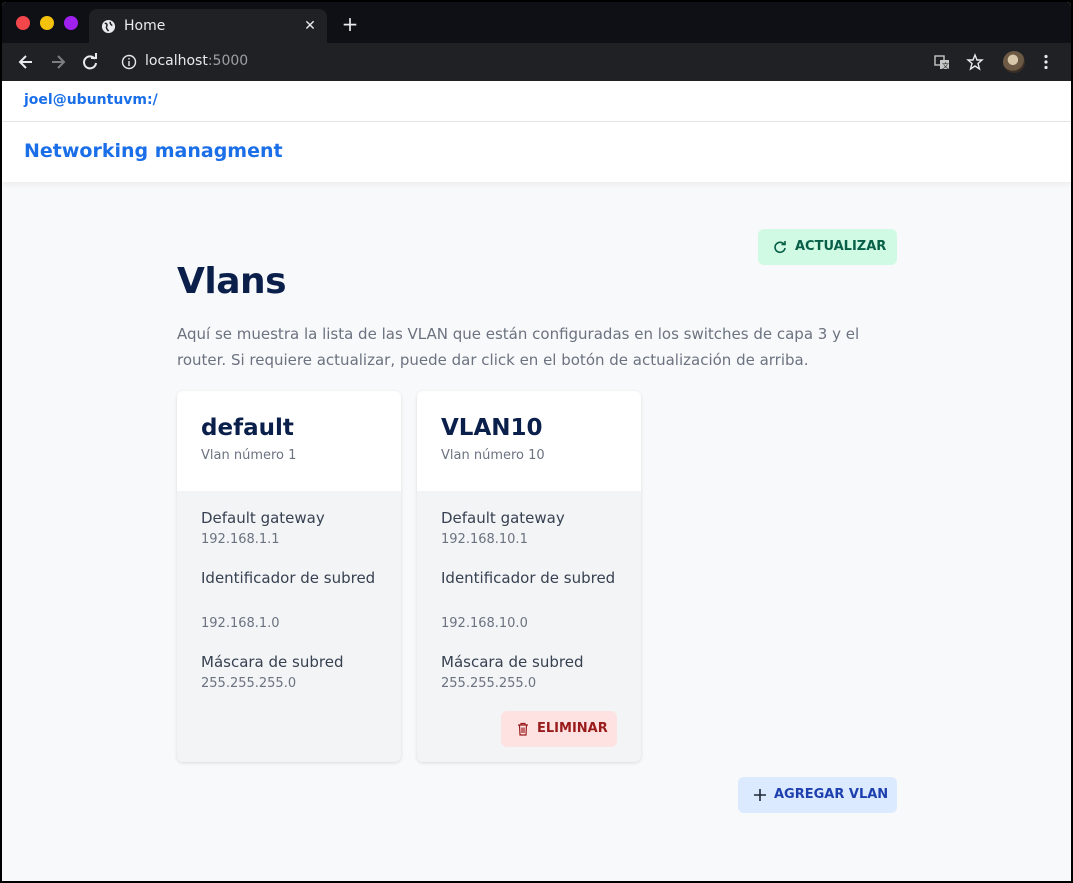 This screenshot has width=1073, height=883. What do you see at coordinates (572, 728) in the screenshot?
I see `delete-button-label: ELIMINAR` at bounding box center [572, 728].